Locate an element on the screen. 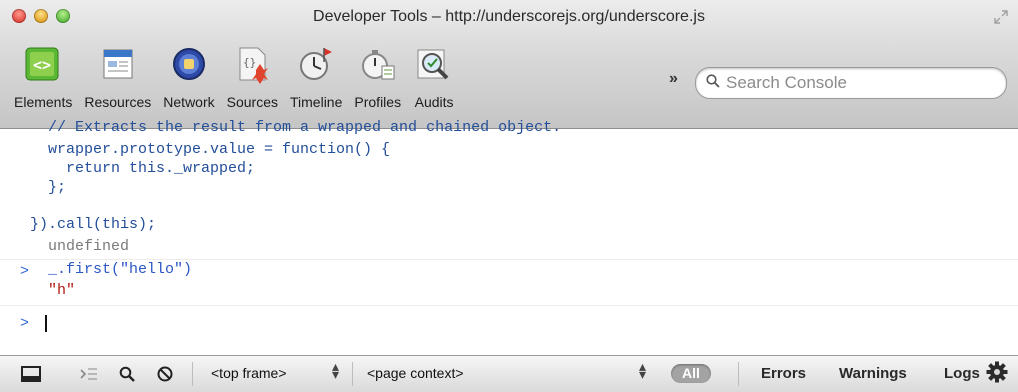 The width and height of the screenshot is (1018, 392). console-command: _.first("hello") is located at coordinates (120, 269).